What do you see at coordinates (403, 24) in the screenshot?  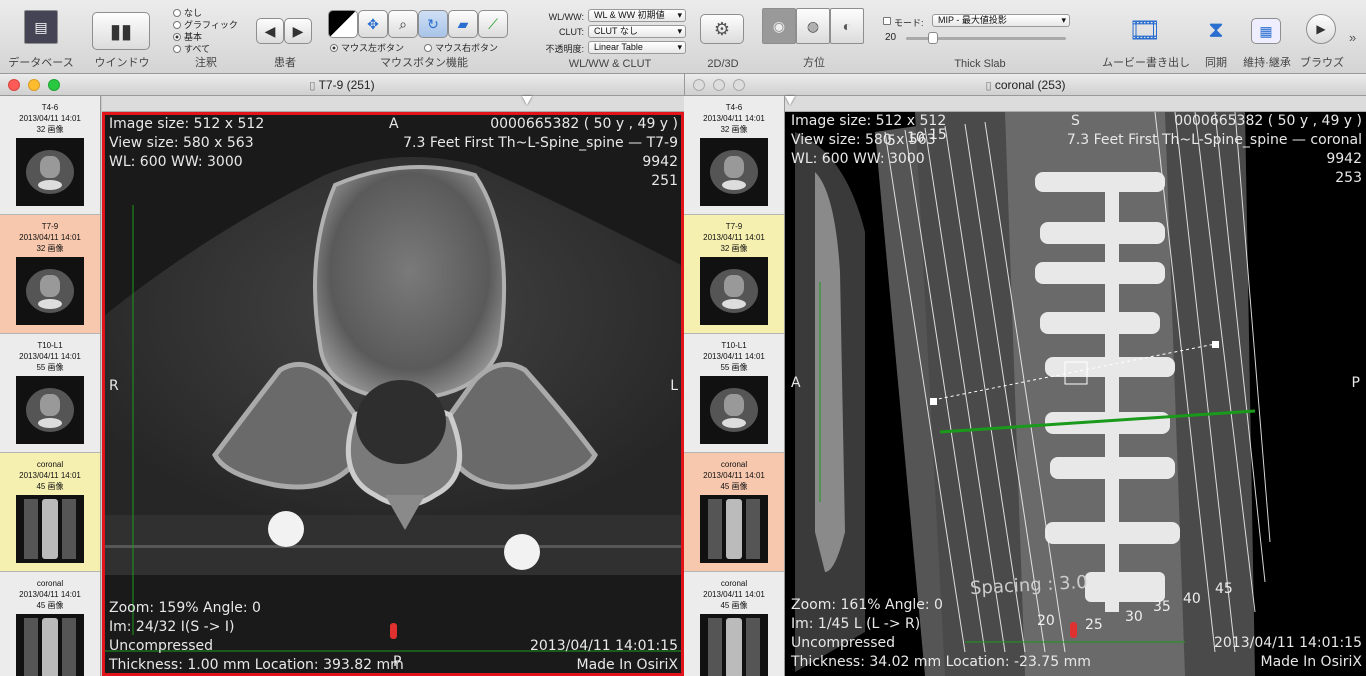 I see `zoom-tool-icon: ⌕` at bounding box center [403, 24].